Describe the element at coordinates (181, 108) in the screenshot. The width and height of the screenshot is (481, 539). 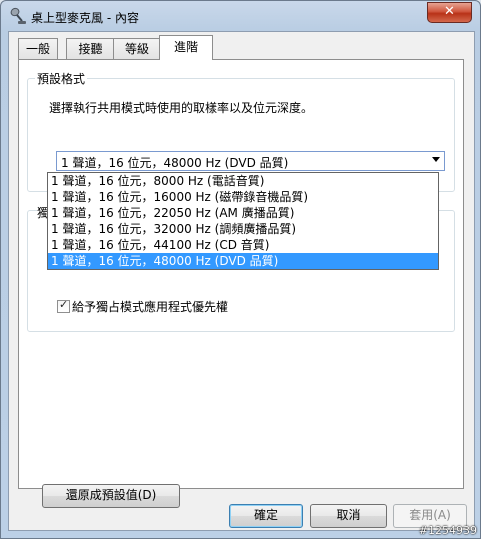
I see `default-format-description: 選擇執行共用模式時使用的取樣率以及位元深度。` at that location.